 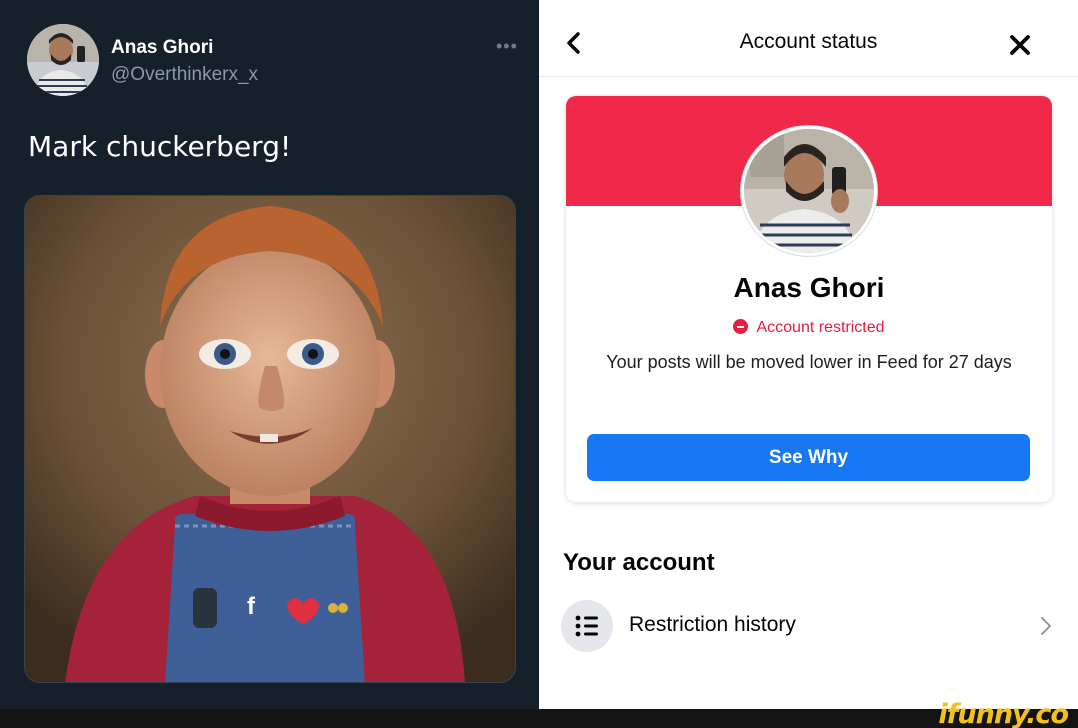 What do you see at coordinates (809, 287) in the screenshot?
I see `profile-name: Anas Ghori` at bounding box center [809, 287].